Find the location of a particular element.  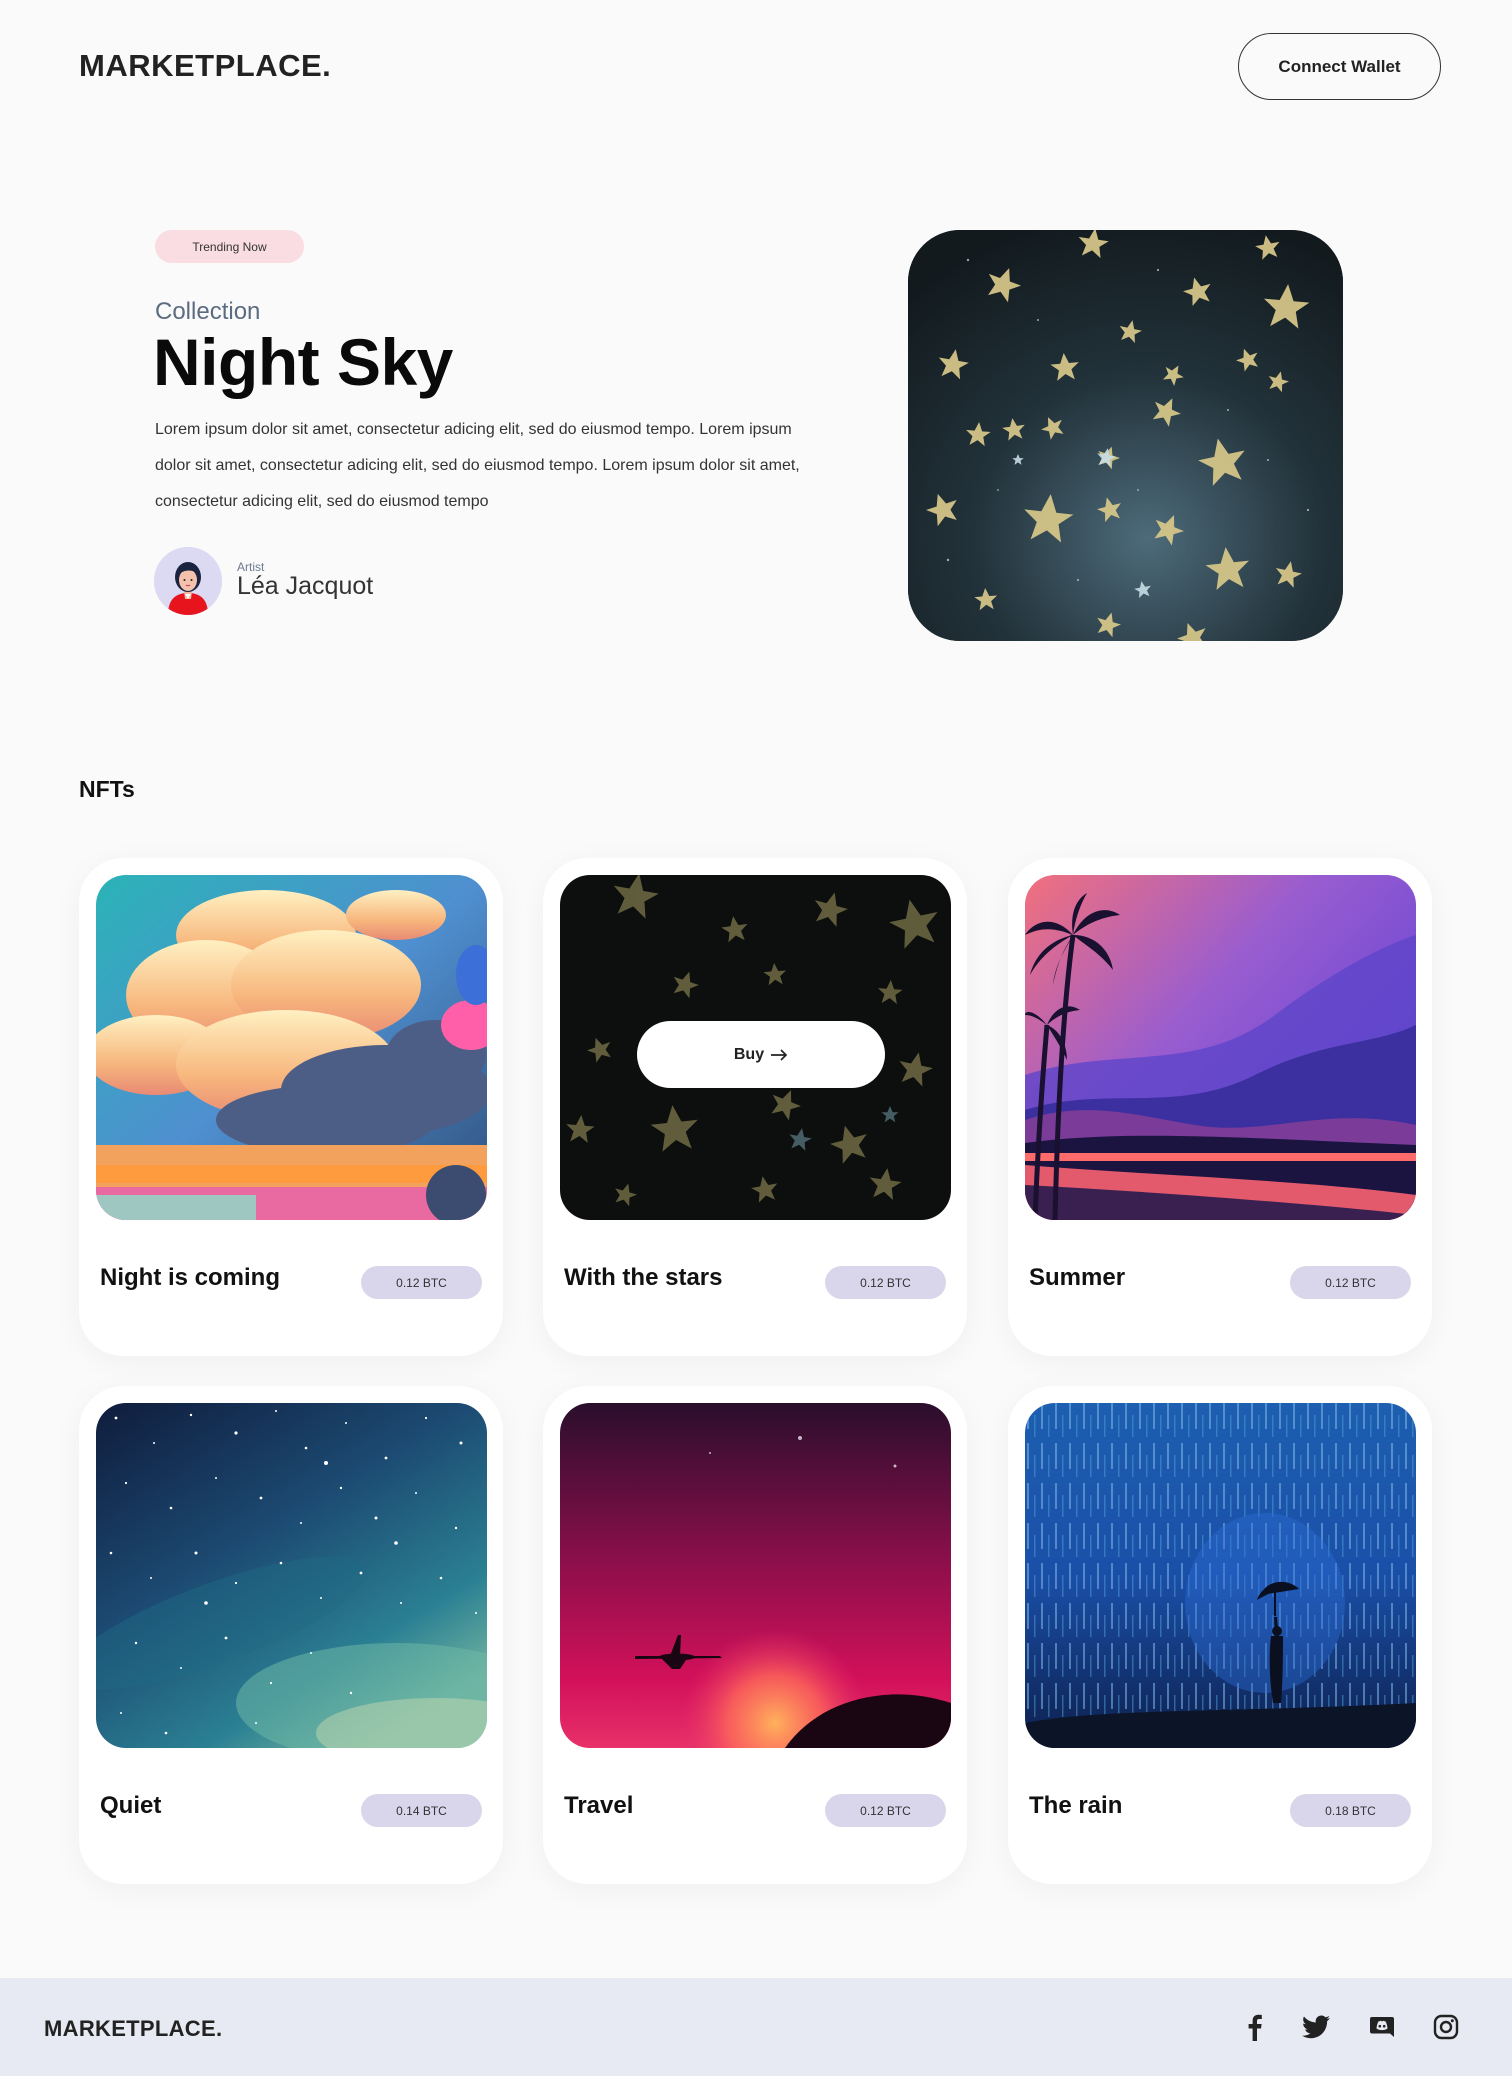

nft-card: The rain 0.18 BTC is located at coordinates (1220, 1635).